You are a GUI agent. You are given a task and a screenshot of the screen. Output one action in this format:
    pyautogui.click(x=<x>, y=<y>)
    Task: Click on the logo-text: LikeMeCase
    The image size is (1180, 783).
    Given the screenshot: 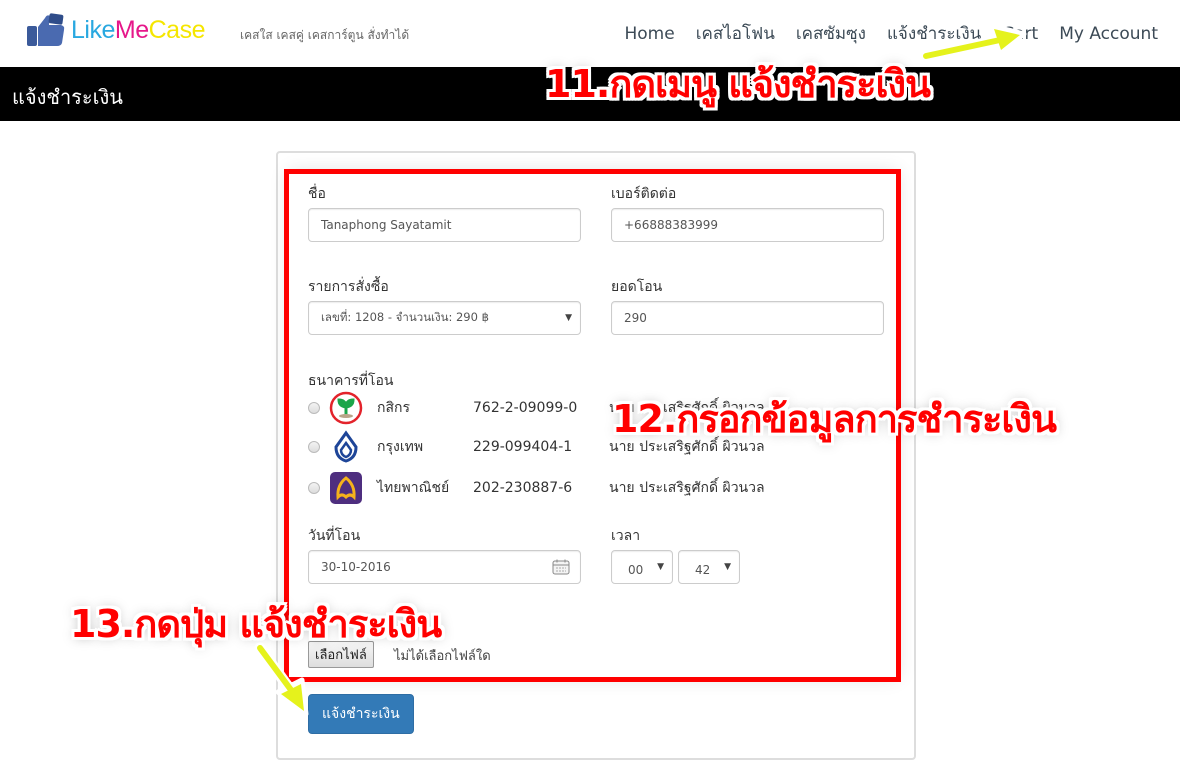 What is the action you would take?
    pyautogui.click(x=138, y=30)
    